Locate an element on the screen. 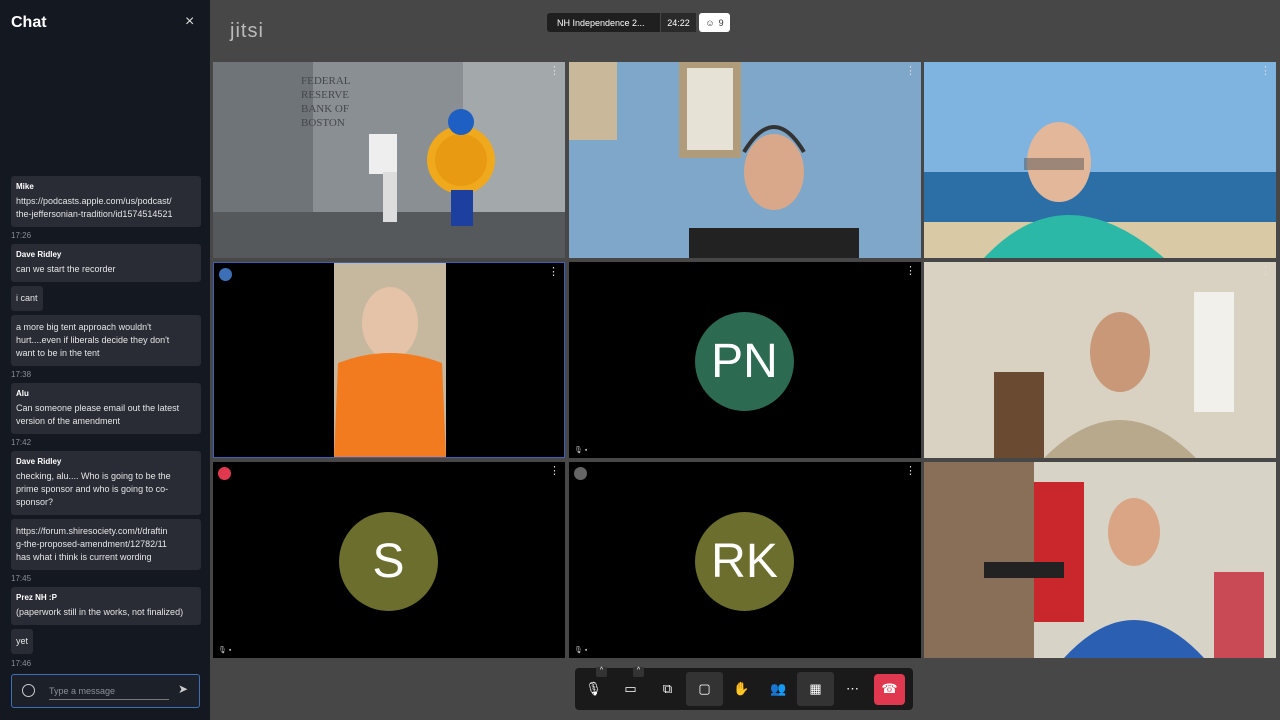 Image resolution: width=1280 pixels, height=720 pixels. message-timestamp: 17:26 is located at coordinates (21, 235).